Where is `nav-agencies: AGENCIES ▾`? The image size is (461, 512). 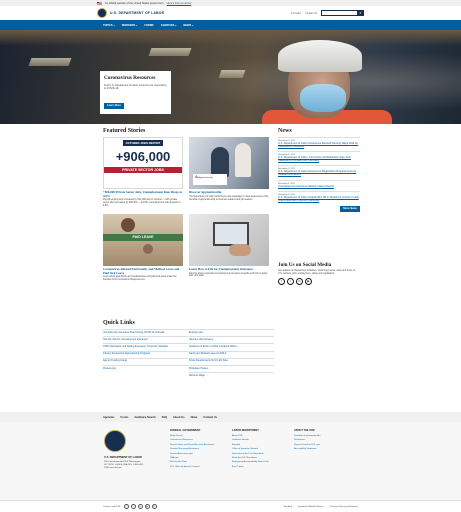
nav-agencies: AGENCIES ▾ is located at coordinates (169, 25).